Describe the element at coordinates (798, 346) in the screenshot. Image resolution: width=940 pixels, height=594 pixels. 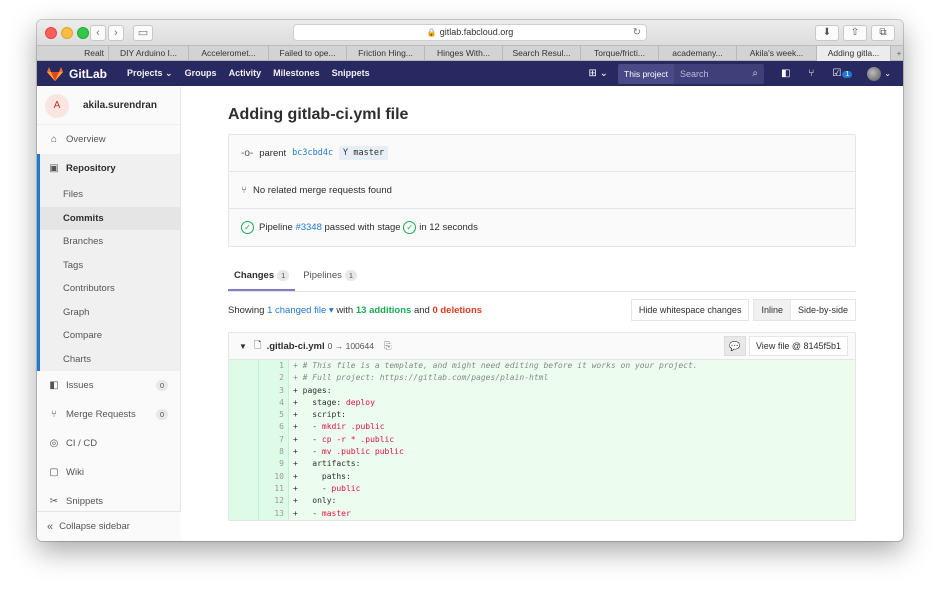
I see `view-file-button: View file @ 8145f5b1` at that location.